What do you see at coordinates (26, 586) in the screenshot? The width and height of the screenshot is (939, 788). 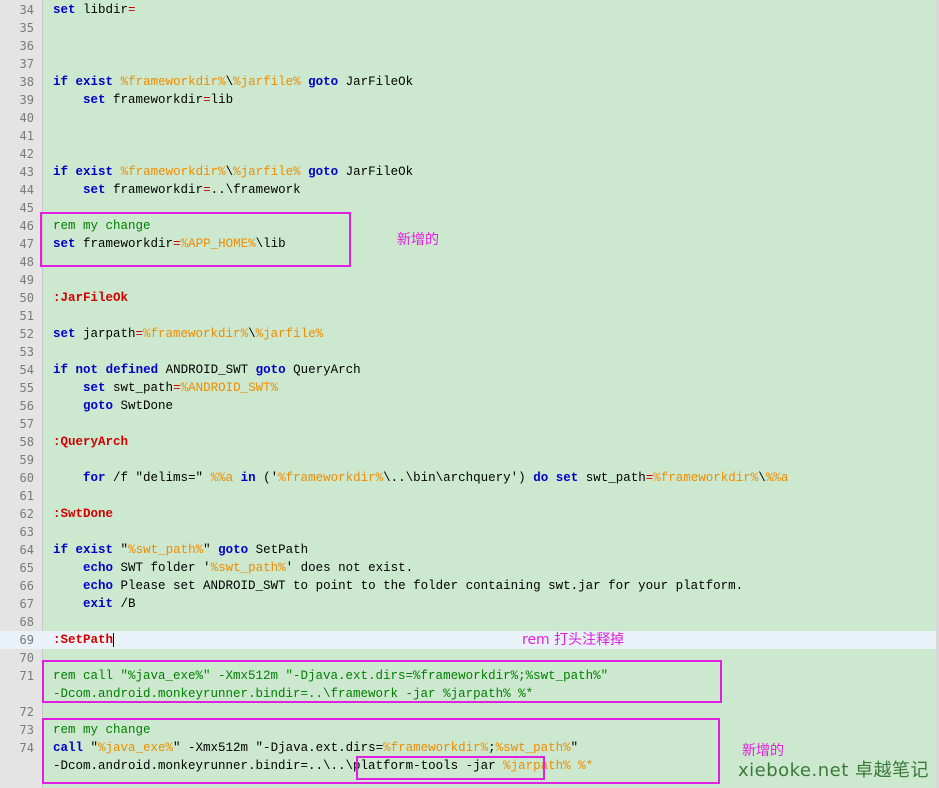 I see `line-number: 66` at bounding box center [26, 586].